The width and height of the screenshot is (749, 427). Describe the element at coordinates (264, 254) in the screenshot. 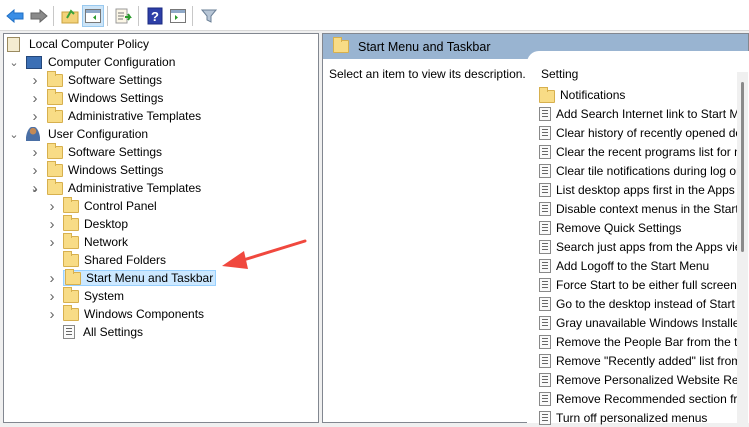

I see `annotation-arrow` at that location.